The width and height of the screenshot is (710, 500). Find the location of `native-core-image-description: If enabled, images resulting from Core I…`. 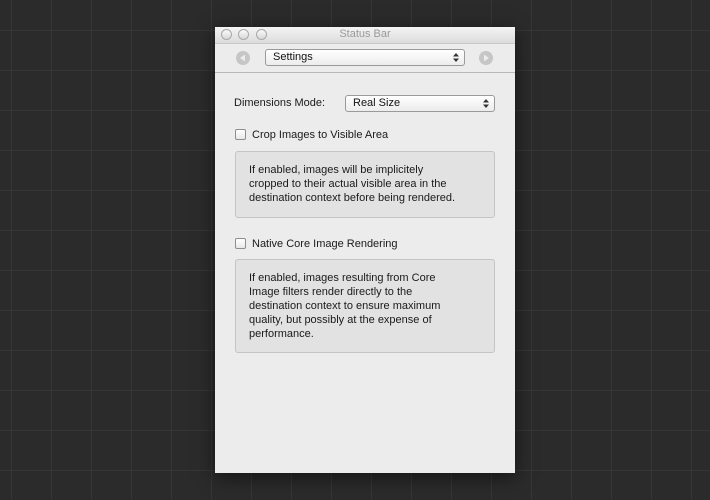

native-core-image-description: If enabled, images resulting from Core I… is located at coordinates (365, 306).